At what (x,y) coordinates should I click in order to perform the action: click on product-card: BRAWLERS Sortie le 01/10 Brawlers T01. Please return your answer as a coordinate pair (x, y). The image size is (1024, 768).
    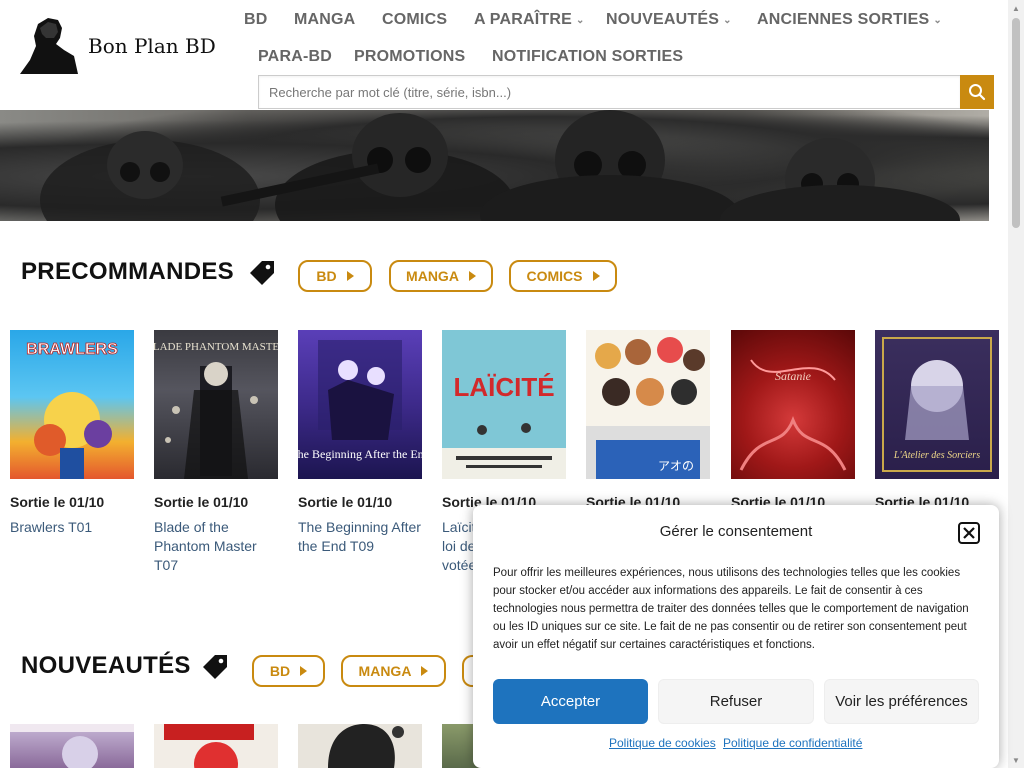
    Looking at the image, I should click on (72, 433).